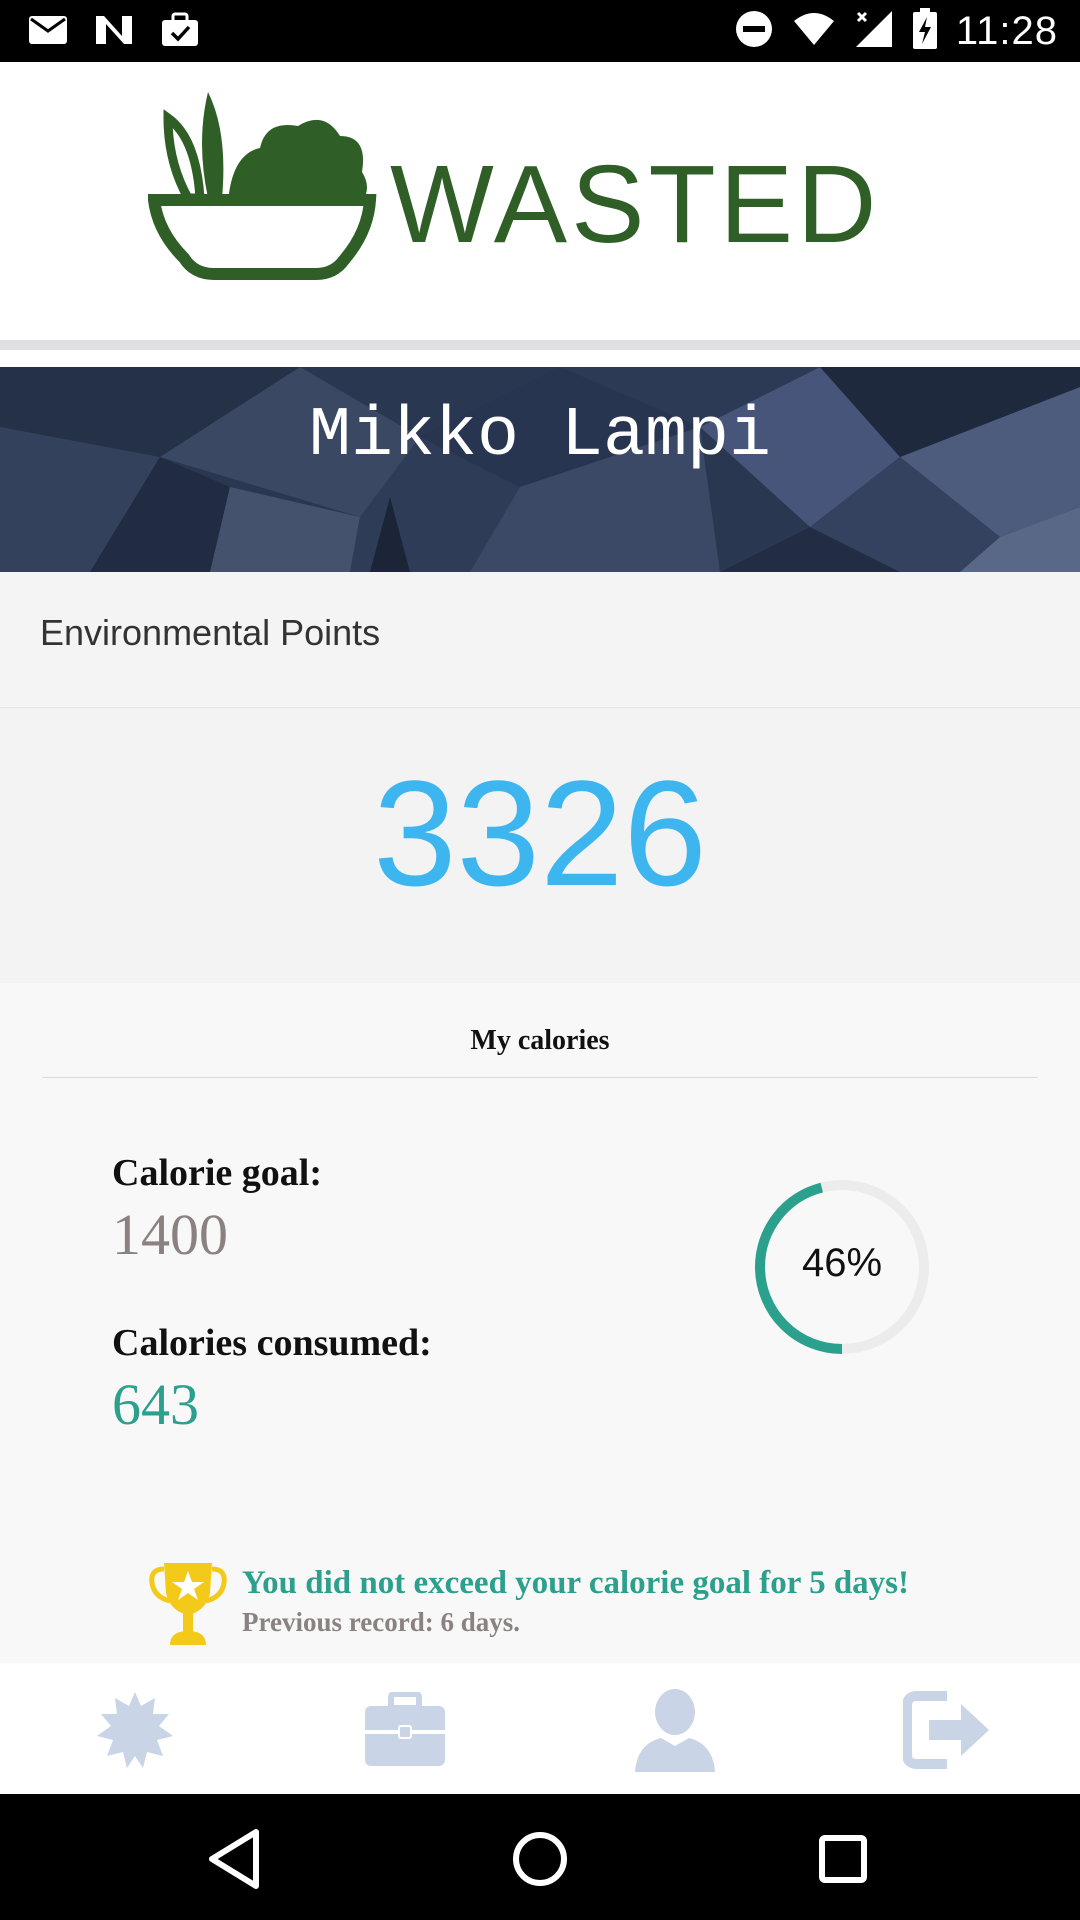  Describe the element at coordinates (540, 1728) in the screenshot. I see `bottom-navigation` at that location.